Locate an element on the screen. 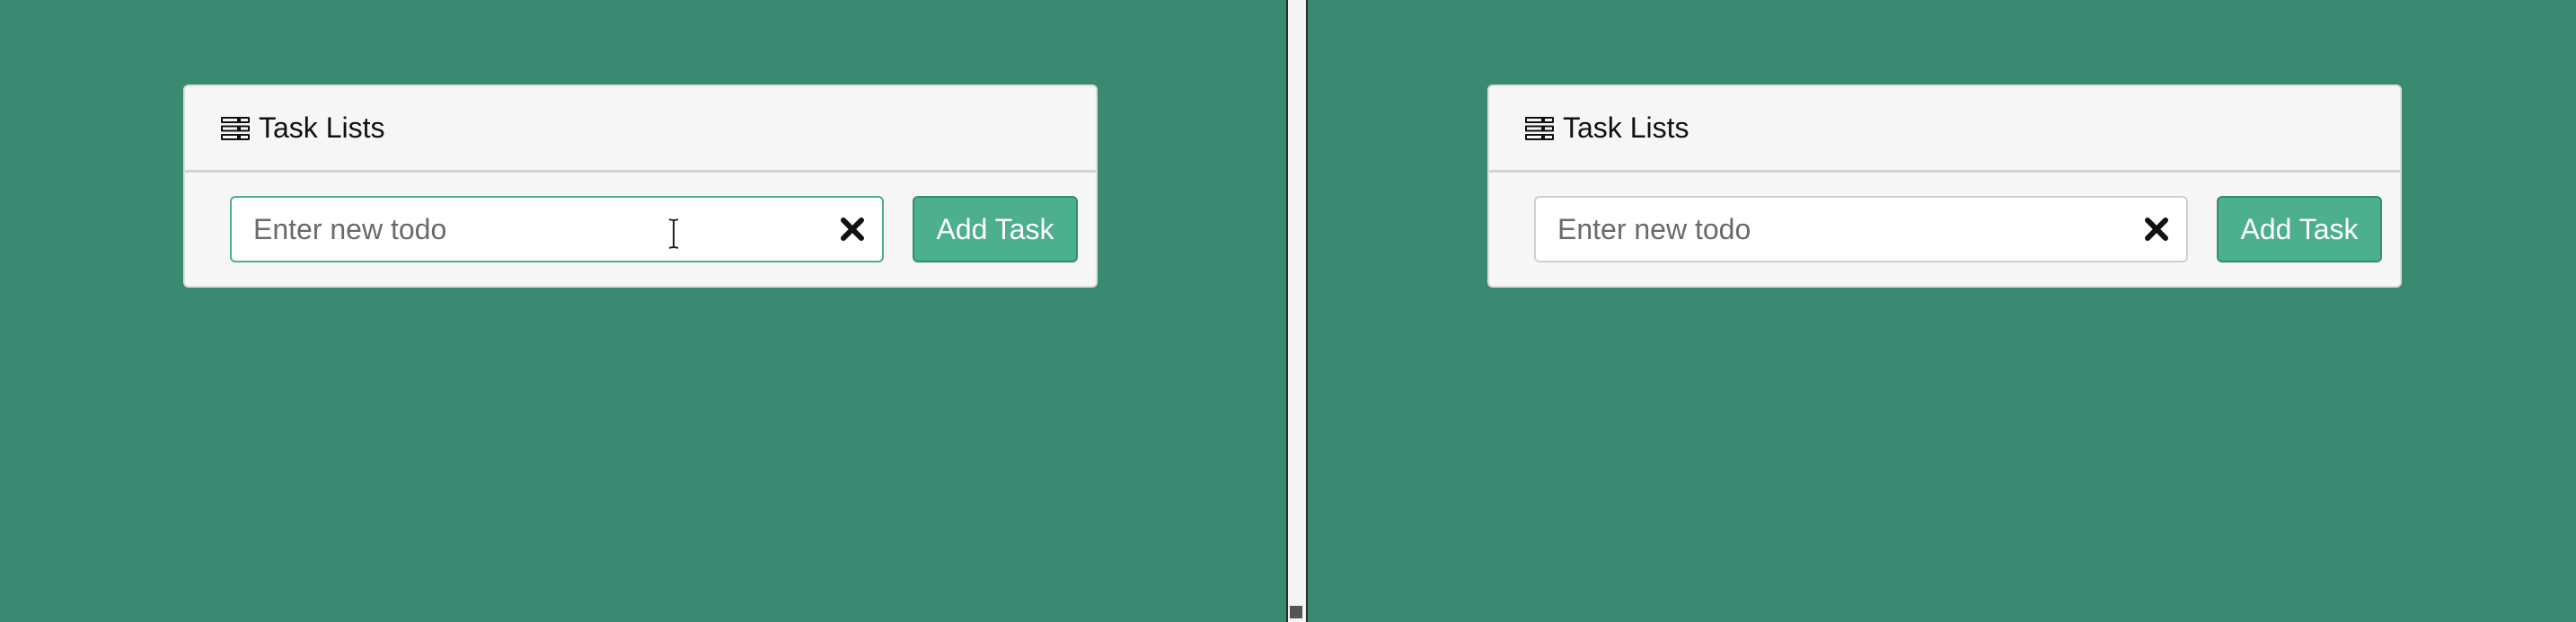 The width and height of the screenshot is (2576, 622). resize-grip-icon is located at coordinates (1296, 612).